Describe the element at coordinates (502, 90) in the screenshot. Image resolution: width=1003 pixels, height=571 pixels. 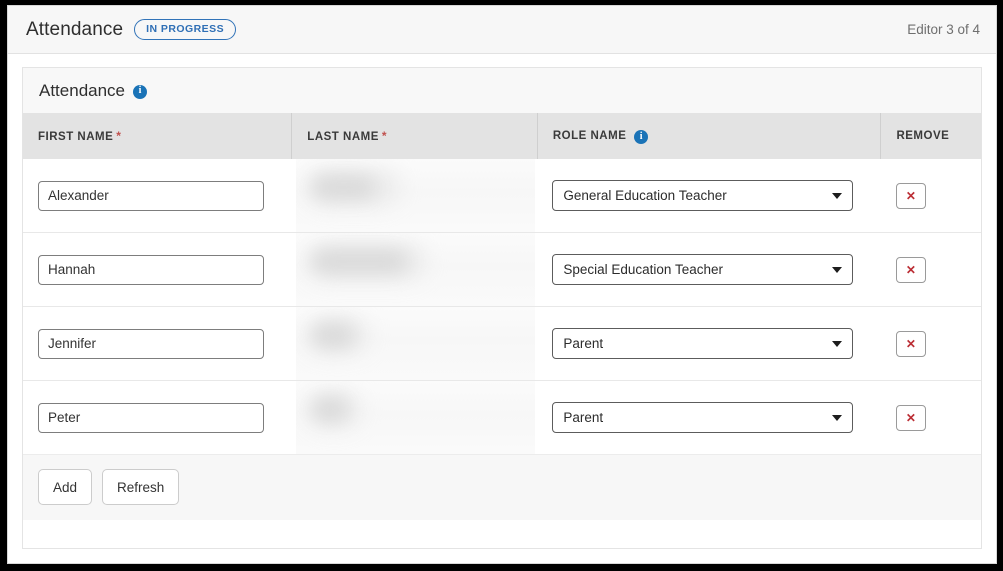
I see `section-header: Attendance i` at that location.